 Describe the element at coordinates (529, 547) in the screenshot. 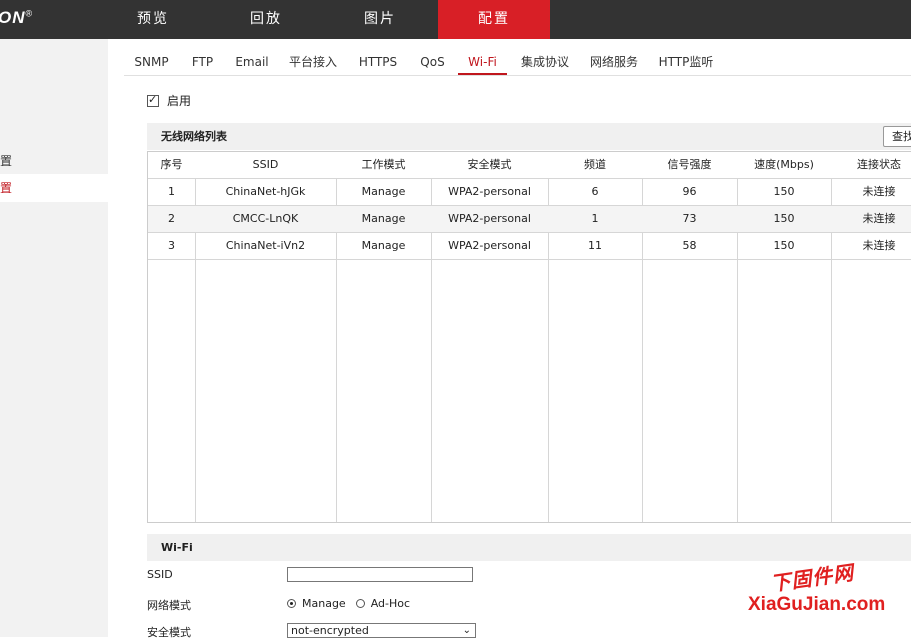

I see `wifi-section-header: Wi-Fi` at that location.